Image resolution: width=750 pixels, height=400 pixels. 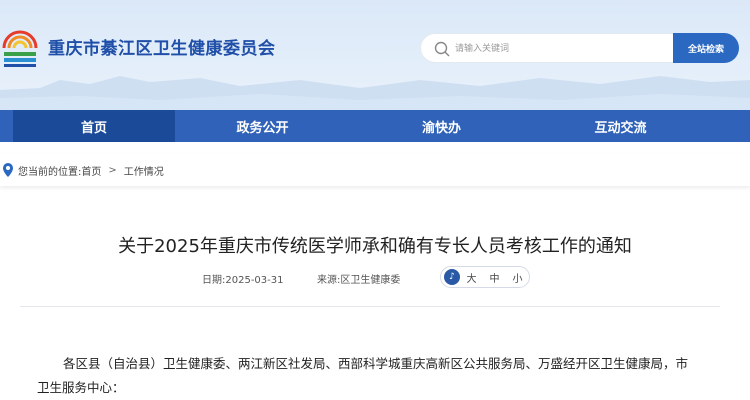 What do you see at coordinates (517, 277) in the screenshot?
I see `font-size-small: 小` at bounding box center [517, 277].